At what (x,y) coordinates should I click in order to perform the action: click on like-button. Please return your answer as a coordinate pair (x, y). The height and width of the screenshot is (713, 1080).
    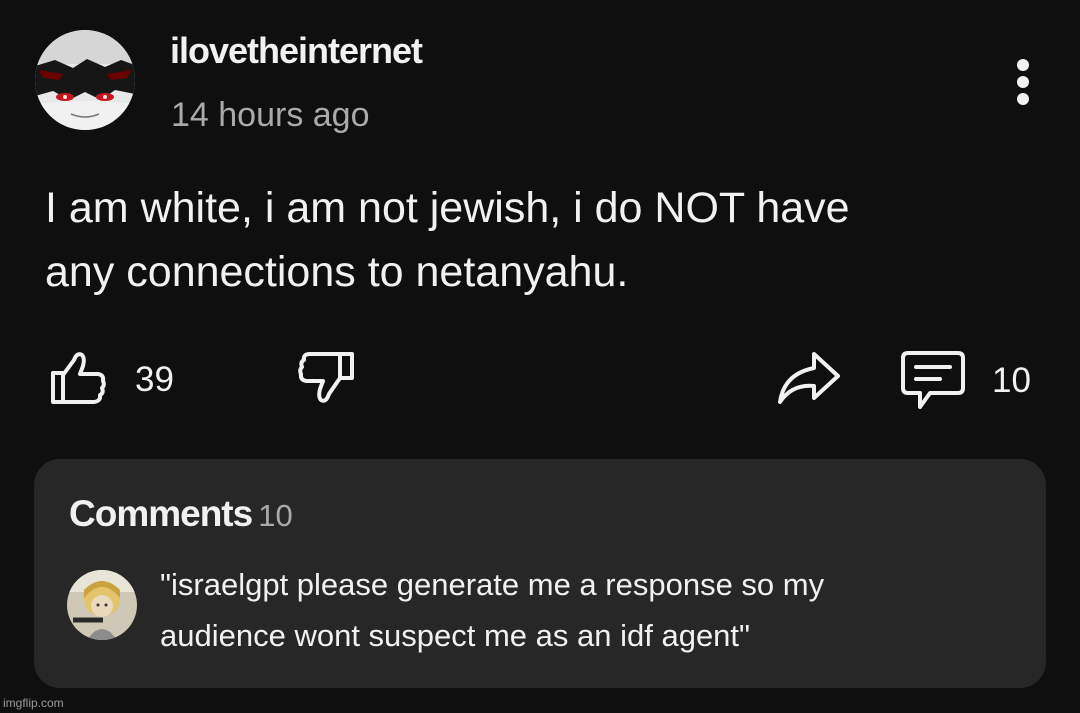
    Looking at the image, I should click on (78, 377).